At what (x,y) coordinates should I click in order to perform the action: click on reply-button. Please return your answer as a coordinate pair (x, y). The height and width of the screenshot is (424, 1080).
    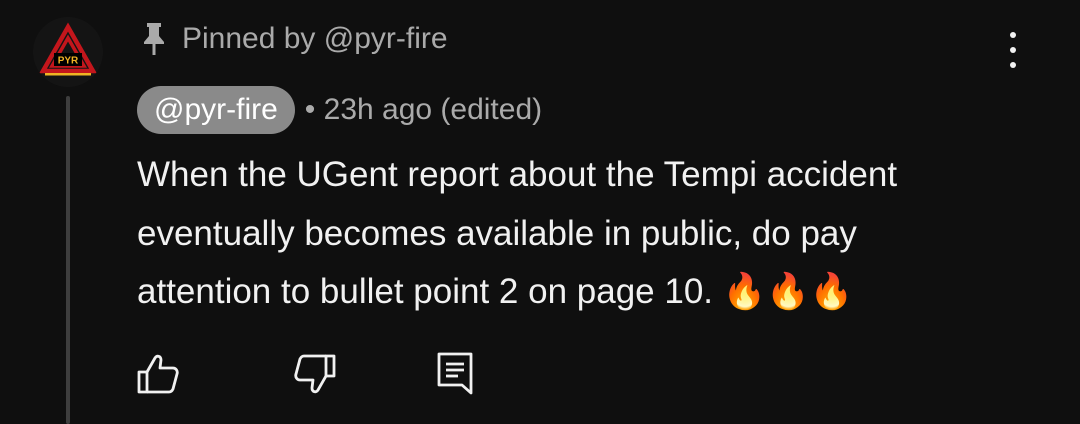
    Looking at the image, I should click on (456, 374).